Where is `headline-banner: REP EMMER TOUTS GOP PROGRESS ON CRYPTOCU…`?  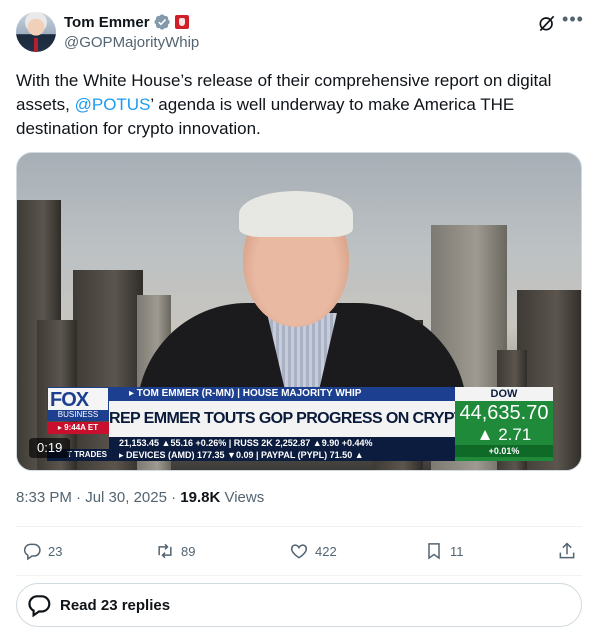
headline-banner: REP EMMER TOUTS GOP PROGRESS ON CRYPTOCU… is located at coordinates (282, 419).